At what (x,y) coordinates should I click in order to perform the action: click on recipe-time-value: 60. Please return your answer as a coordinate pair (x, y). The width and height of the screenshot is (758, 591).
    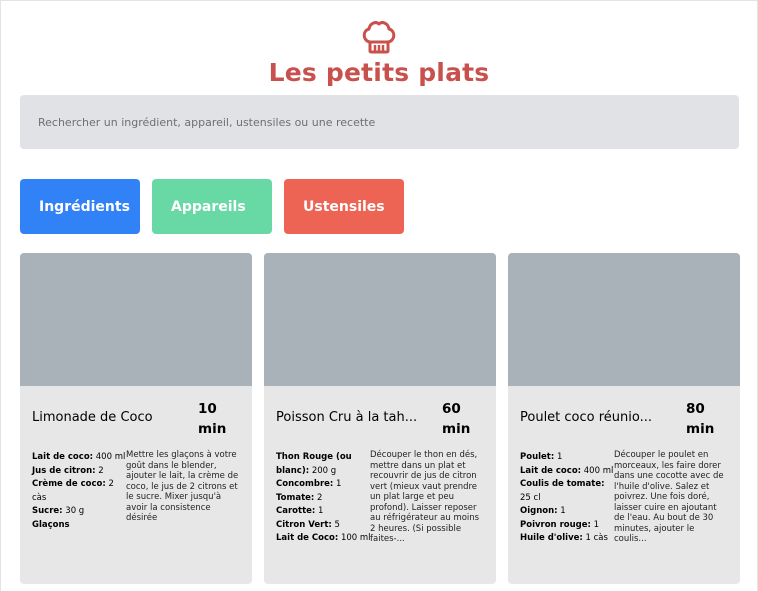
    Looking at the image, I should click on (451, 409).